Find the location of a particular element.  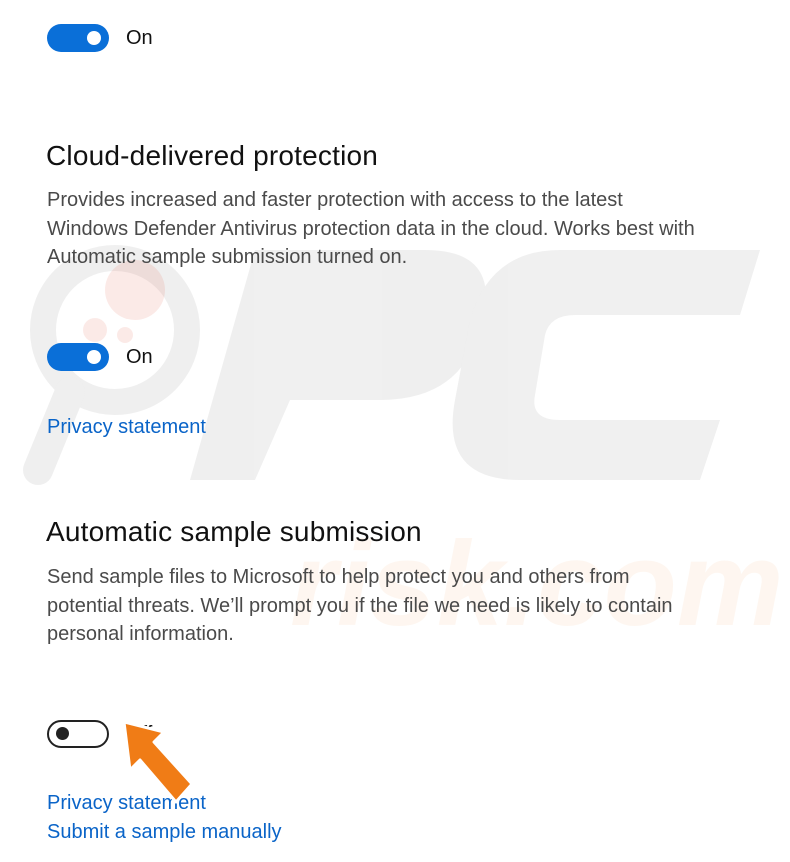

sample-toggle-state-label: Off is located at coordinates (139, 733).